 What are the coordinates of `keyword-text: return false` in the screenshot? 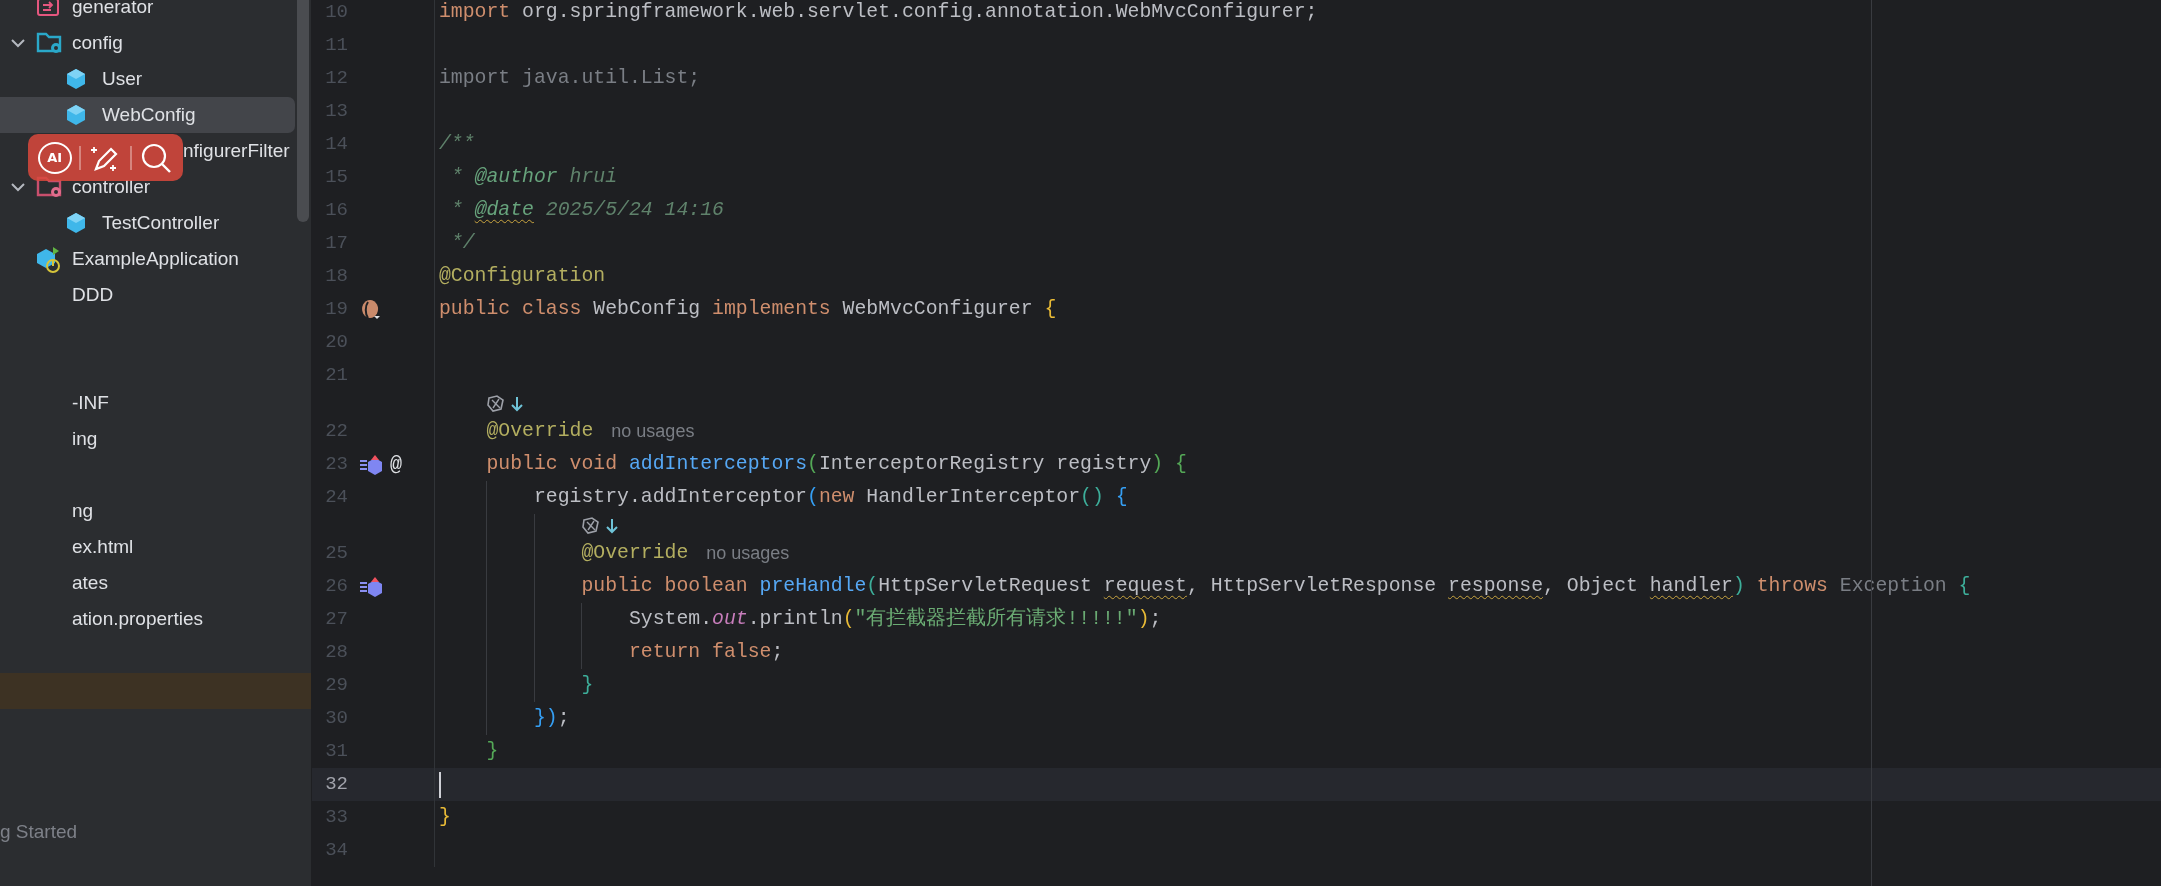 It's located at (700, 652).